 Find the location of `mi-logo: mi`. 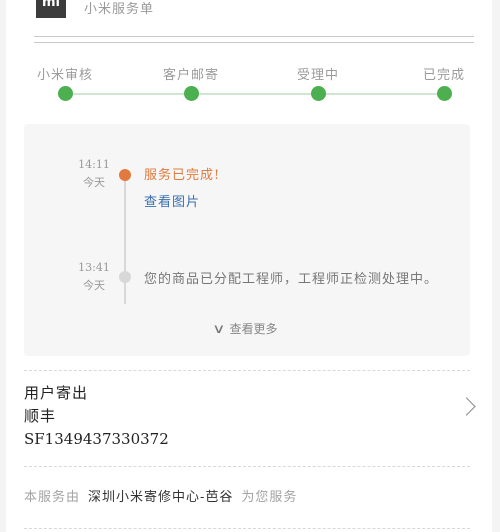

mi-logo: mi is located at coordinates (51, 9).